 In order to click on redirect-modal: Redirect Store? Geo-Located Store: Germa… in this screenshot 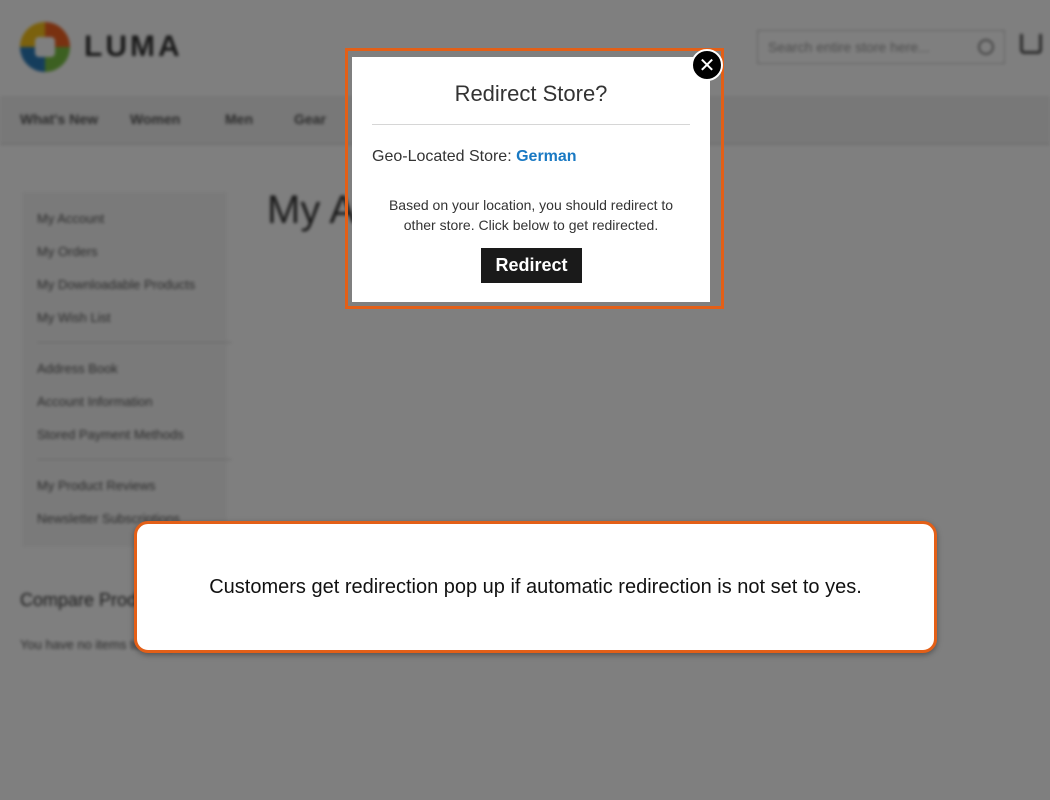, I will do `click(531, 179)`.